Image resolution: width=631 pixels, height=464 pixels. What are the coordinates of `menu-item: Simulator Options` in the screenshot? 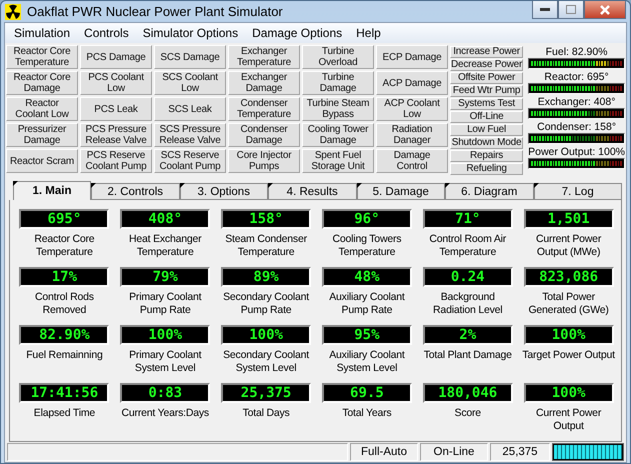 It's located at (191, 33).